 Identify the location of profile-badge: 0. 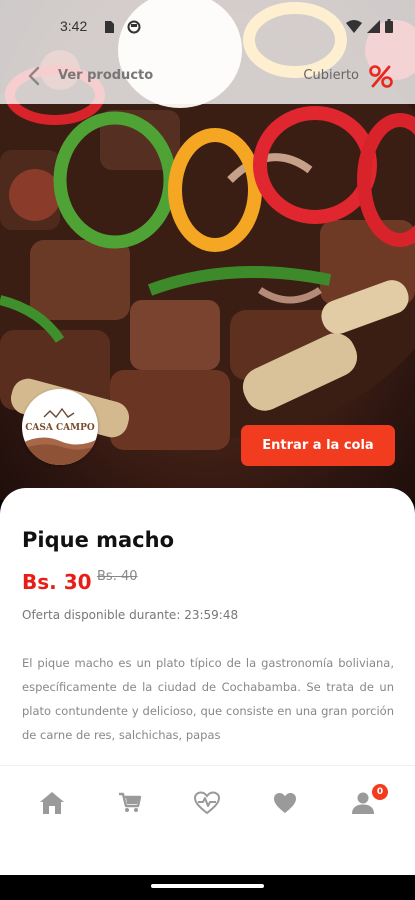
(380, 792).